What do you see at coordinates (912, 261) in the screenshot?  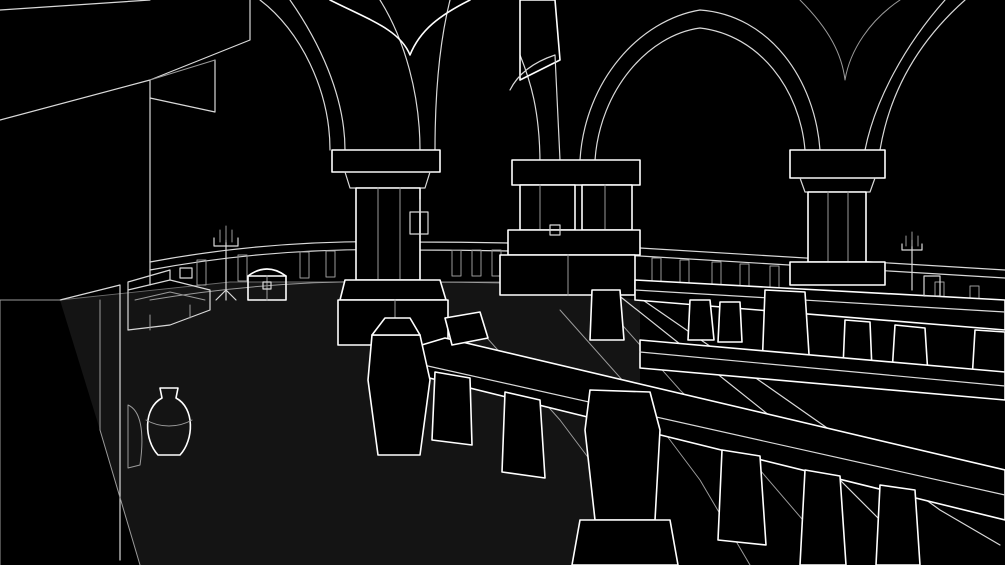 I see `candelabra-right` at bounding box center [912, 261].